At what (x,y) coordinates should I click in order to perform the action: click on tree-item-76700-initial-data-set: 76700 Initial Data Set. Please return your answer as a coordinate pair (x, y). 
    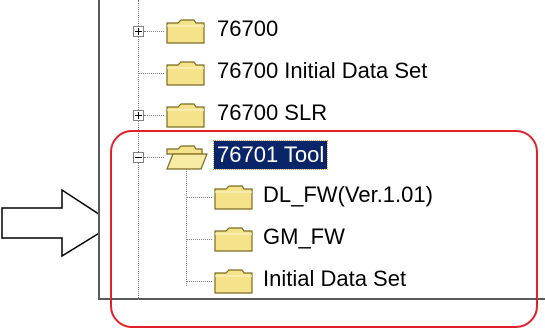
    Looking at the image, I should click on (320, 72).